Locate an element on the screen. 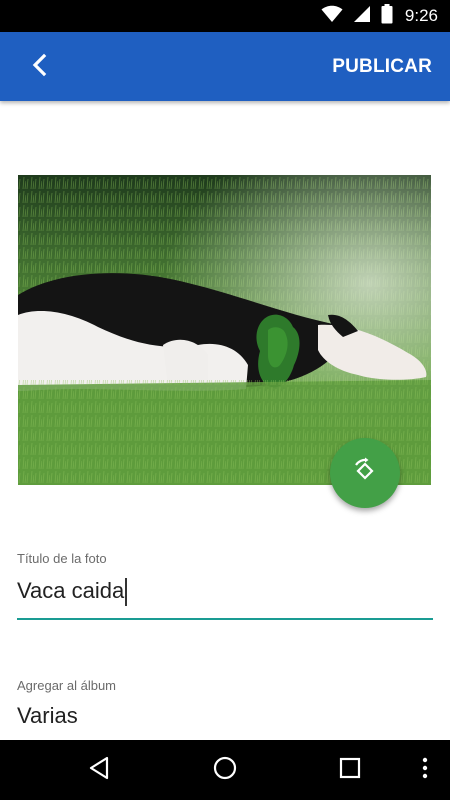  recents-square-icon is located at coordinates (350, 770).